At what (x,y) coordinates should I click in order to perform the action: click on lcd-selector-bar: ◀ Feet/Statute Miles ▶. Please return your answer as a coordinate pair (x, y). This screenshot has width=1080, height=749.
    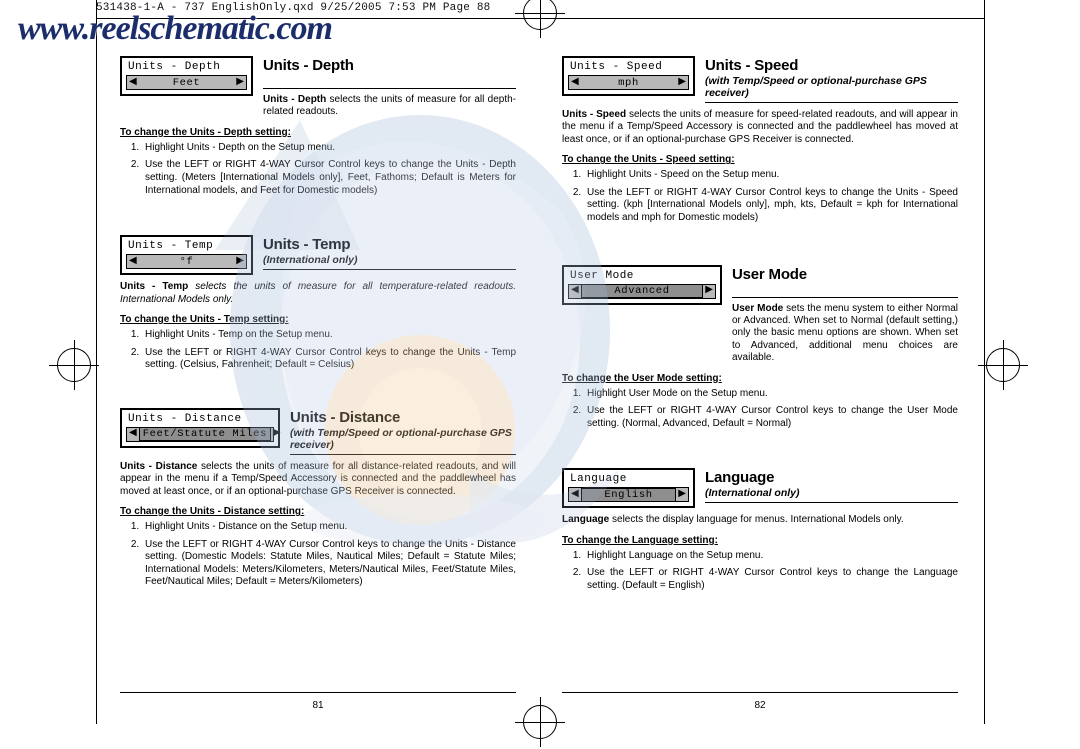
    Looking at the image, I should click on (203, 434).